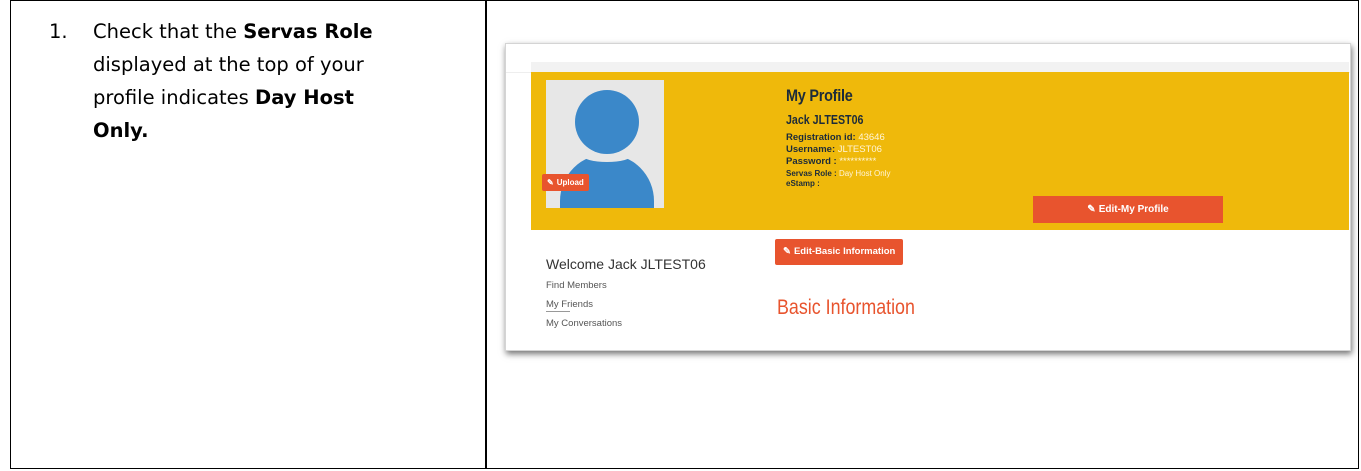  Describe the element at coordinates (844, 251) in the screenshot. I see `edit-basic-information-label: Edit-Basic Information` at that location.